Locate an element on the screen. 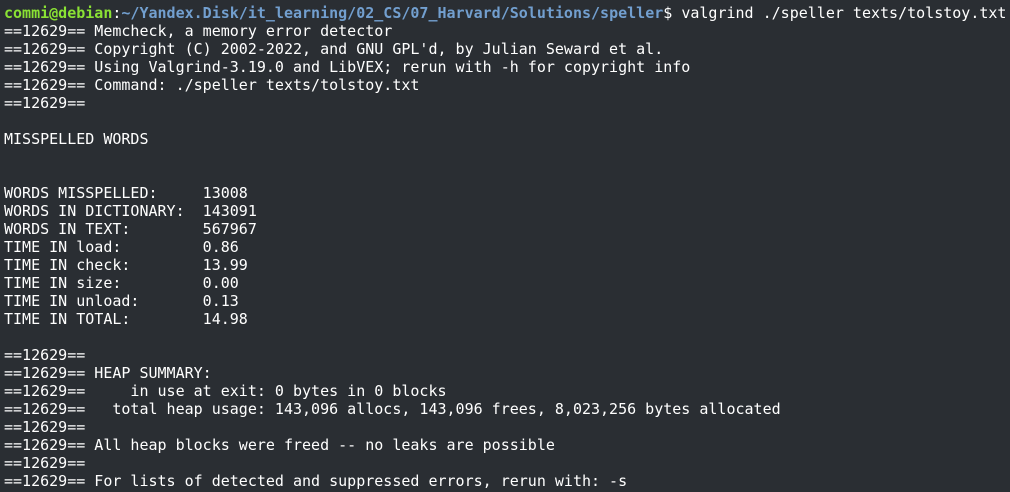 The height and width of the screenshot is (492, 1010). output-line: TIME IN load: 0.86 is located at coordinates (121, 247).